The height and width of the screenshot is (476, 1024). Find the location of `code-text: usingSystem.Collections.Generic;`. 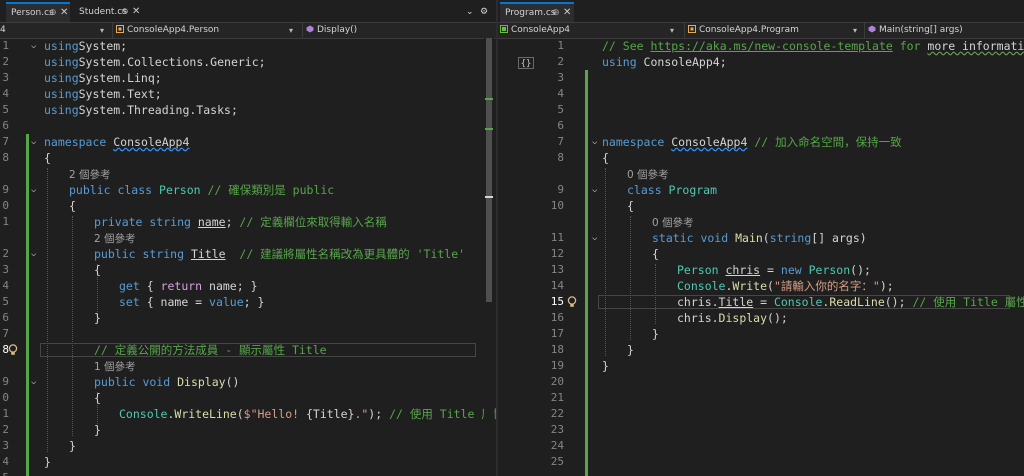

code-text: usingSystem.Collections.Generic; is located at coordinates (155, 62).